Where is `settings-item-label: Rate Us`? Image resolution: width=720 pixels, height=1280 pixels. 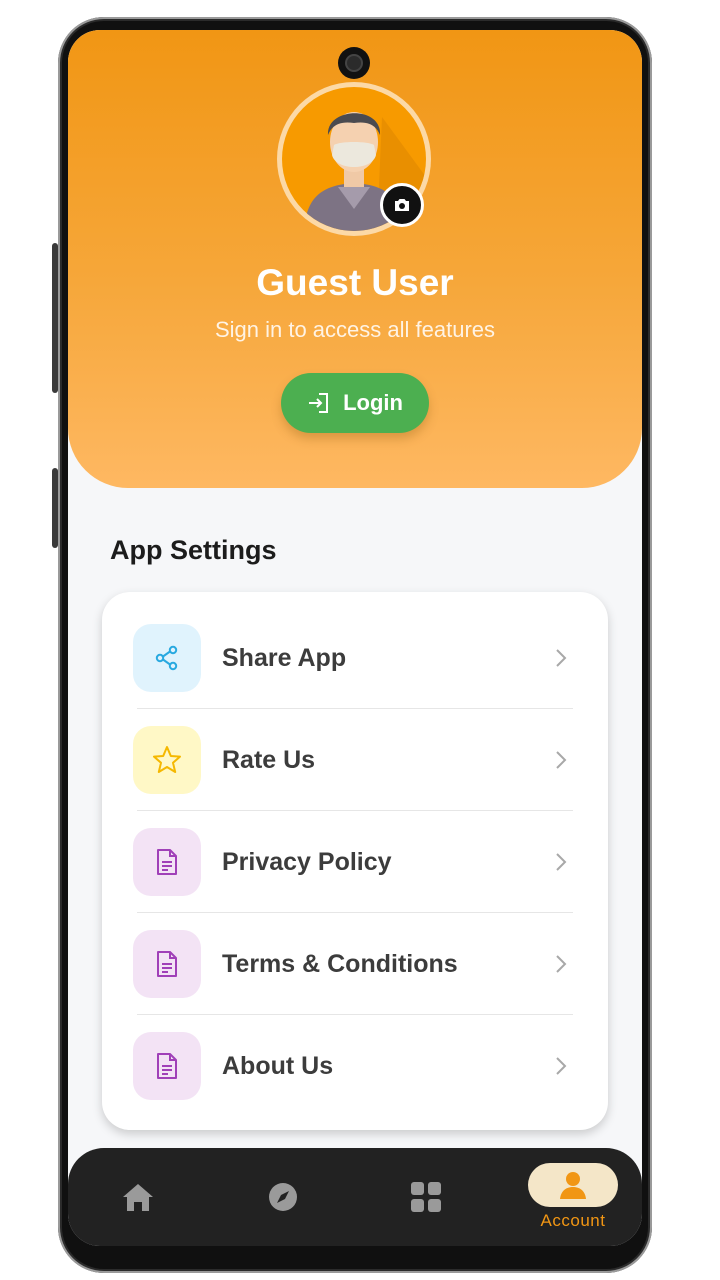 settings-item-label: Rate Us is located at coordinates (269, 759).